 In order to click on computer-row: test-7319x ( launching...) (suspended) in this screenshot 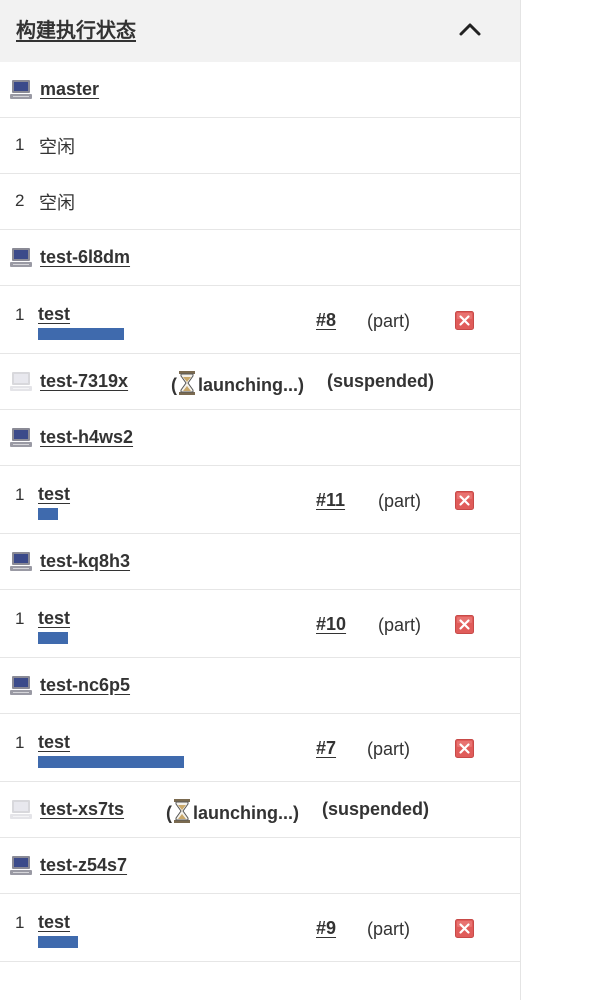, I will do `click(260, 382)`.